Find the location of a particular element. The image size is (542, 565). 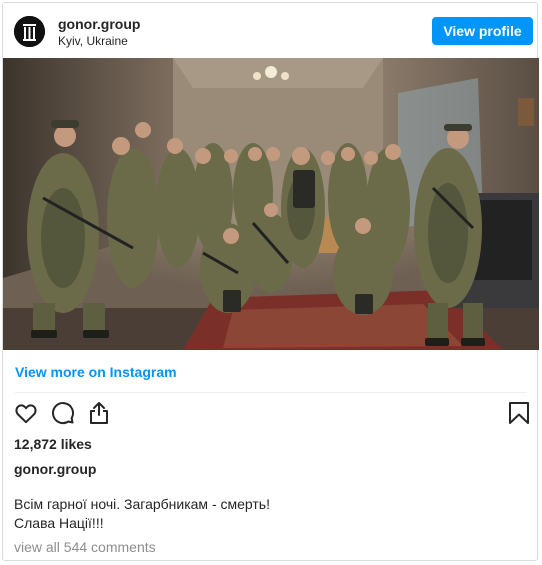

comment-icon is located at coordinates (63, 413).